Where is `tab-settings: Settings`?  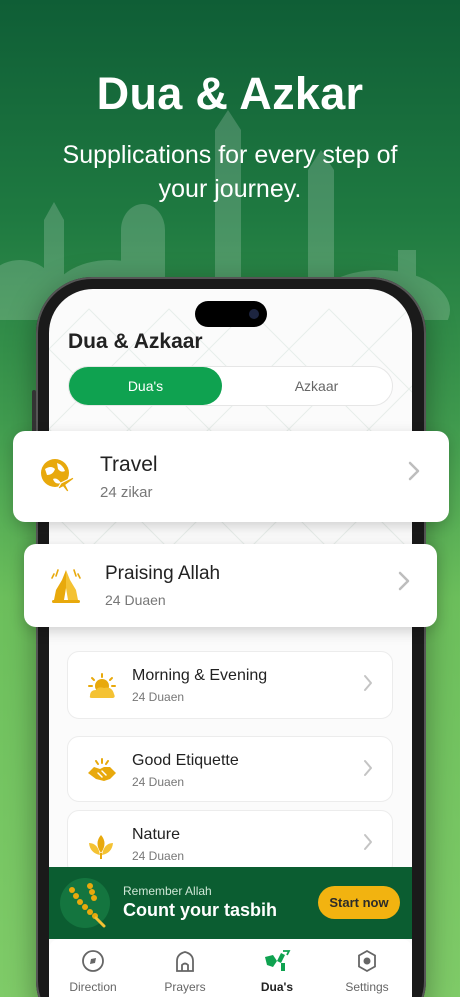
tab-settings: Settings is located at coordinates (367, 971).